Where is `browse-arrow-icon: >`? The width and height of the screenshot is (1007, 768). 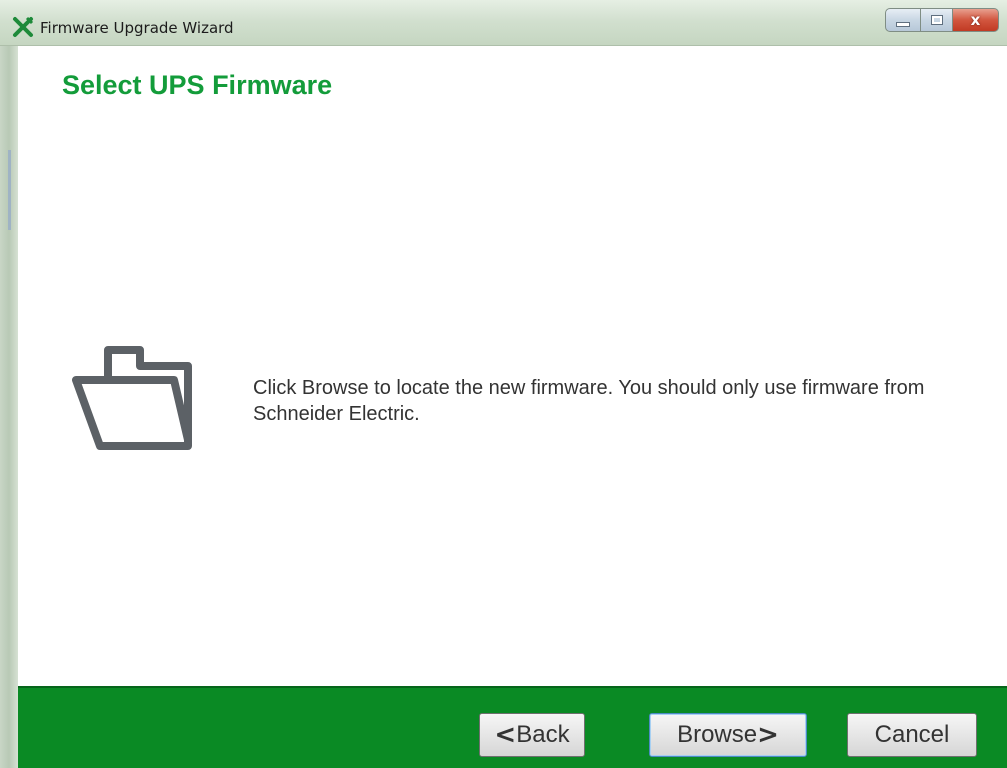 browse-arrow-icon: > is located at coordinates (768, 735).